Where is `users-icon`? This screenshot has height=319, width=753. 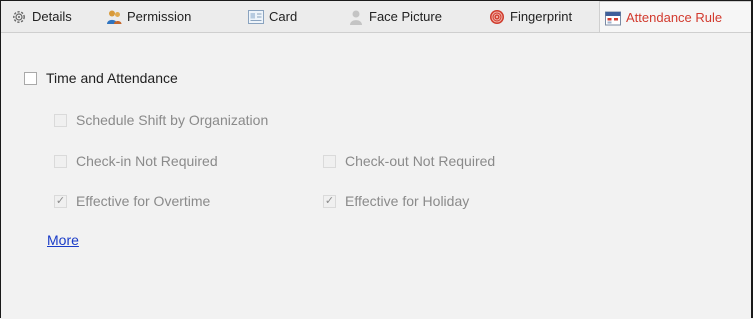 users-icon is located at coordinates (114, 17).